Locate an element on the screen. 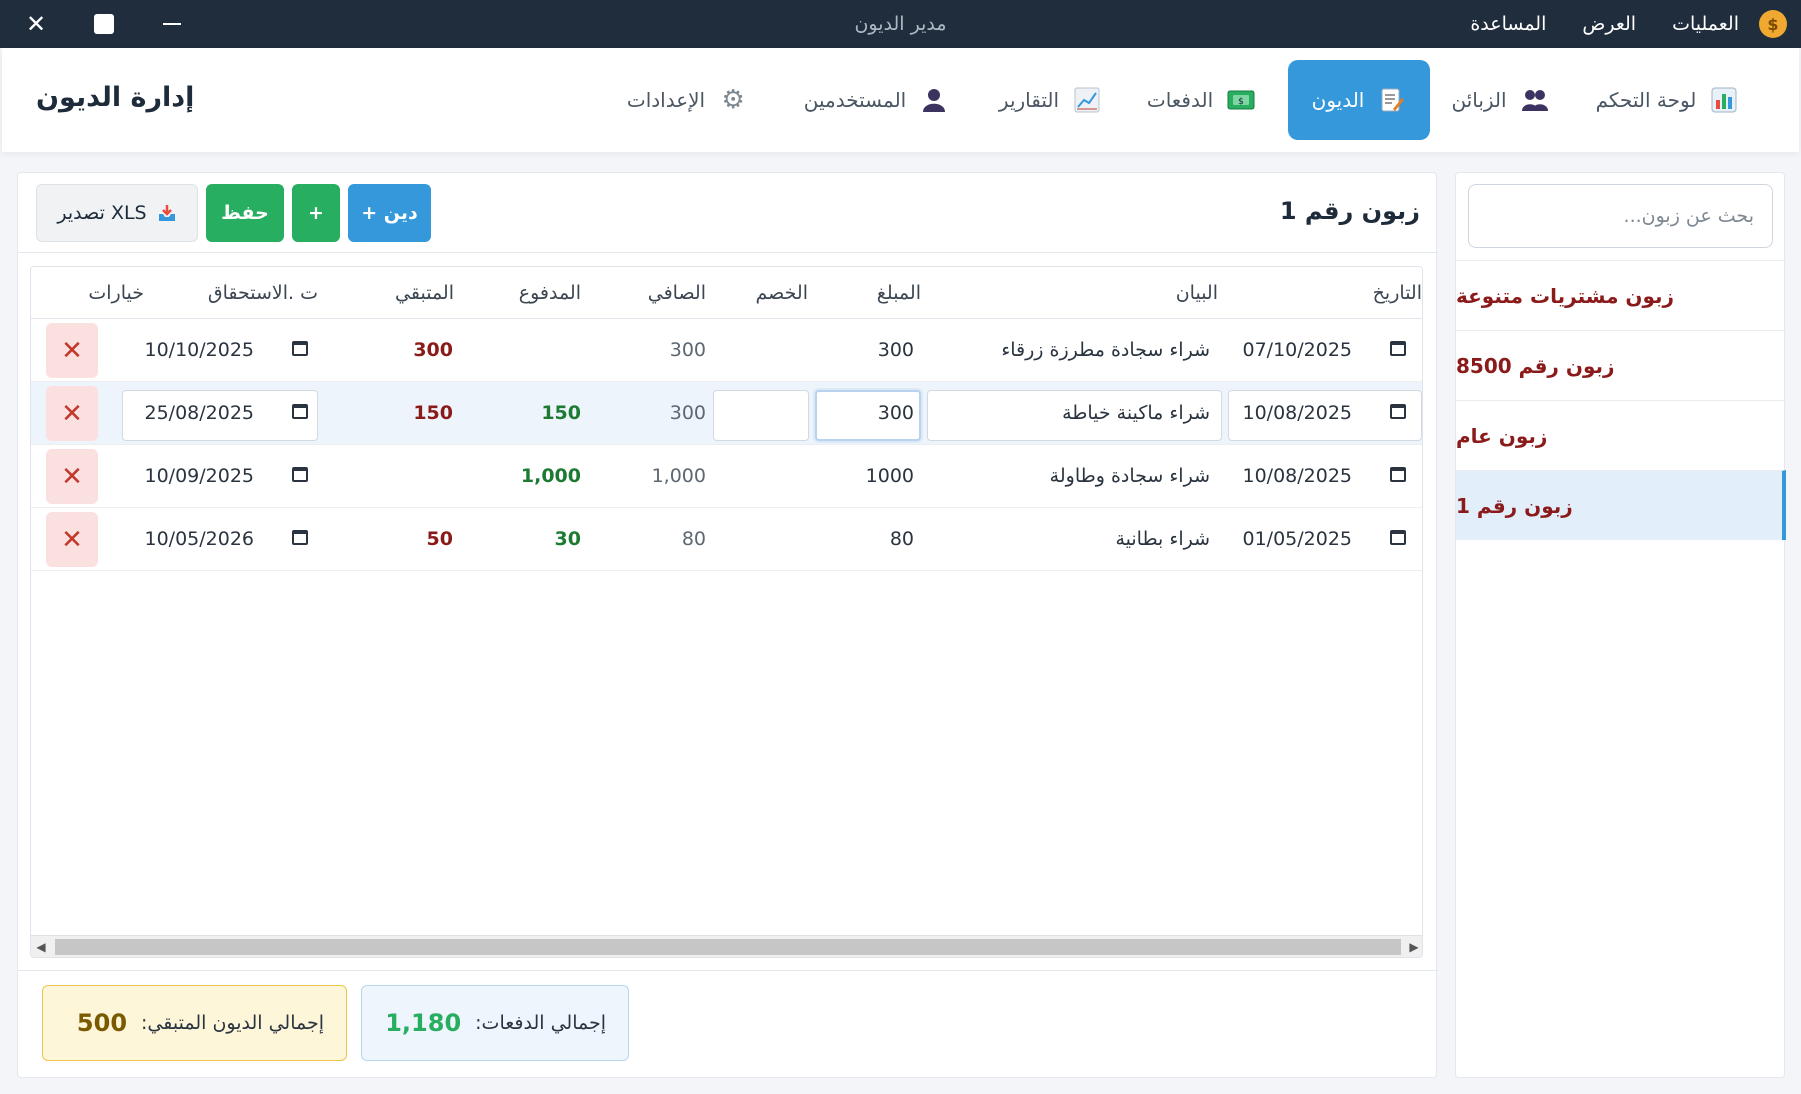 Image resolution: width=1801 pixels, height=1094 pixels. minimize-button is located at coordinates (172, 24).